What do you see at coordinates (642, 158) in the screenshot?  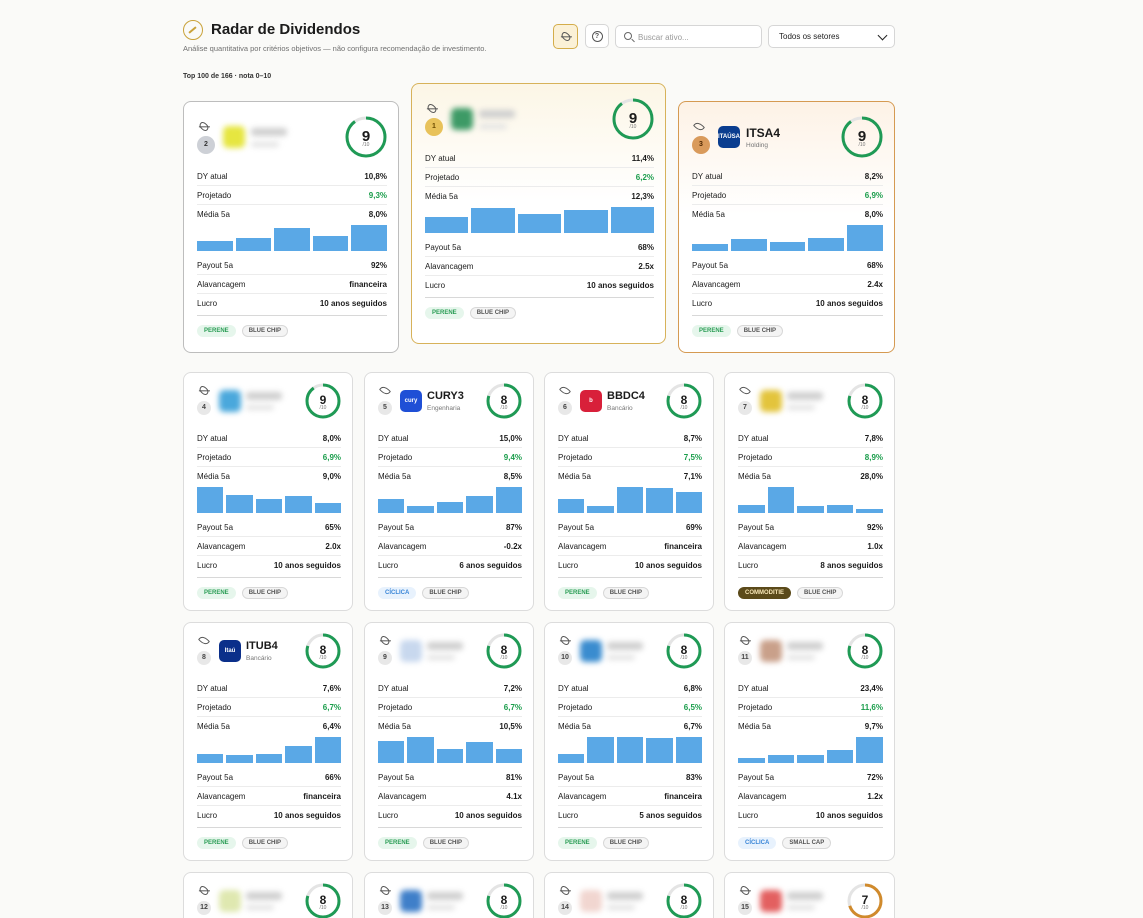 I see `metric-value: 11,4%` at bounding box center [642, 158].